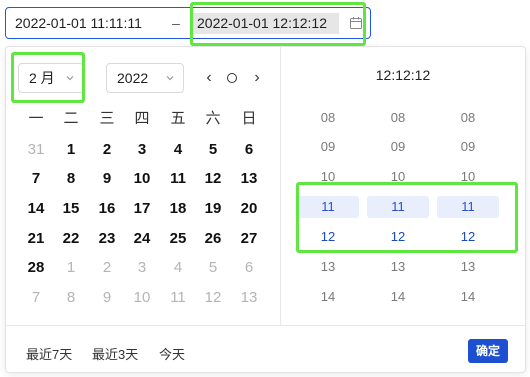  Describe the element at coordinates (213, 118) in the screenshot. I see `weekday-label: 六` at that location.